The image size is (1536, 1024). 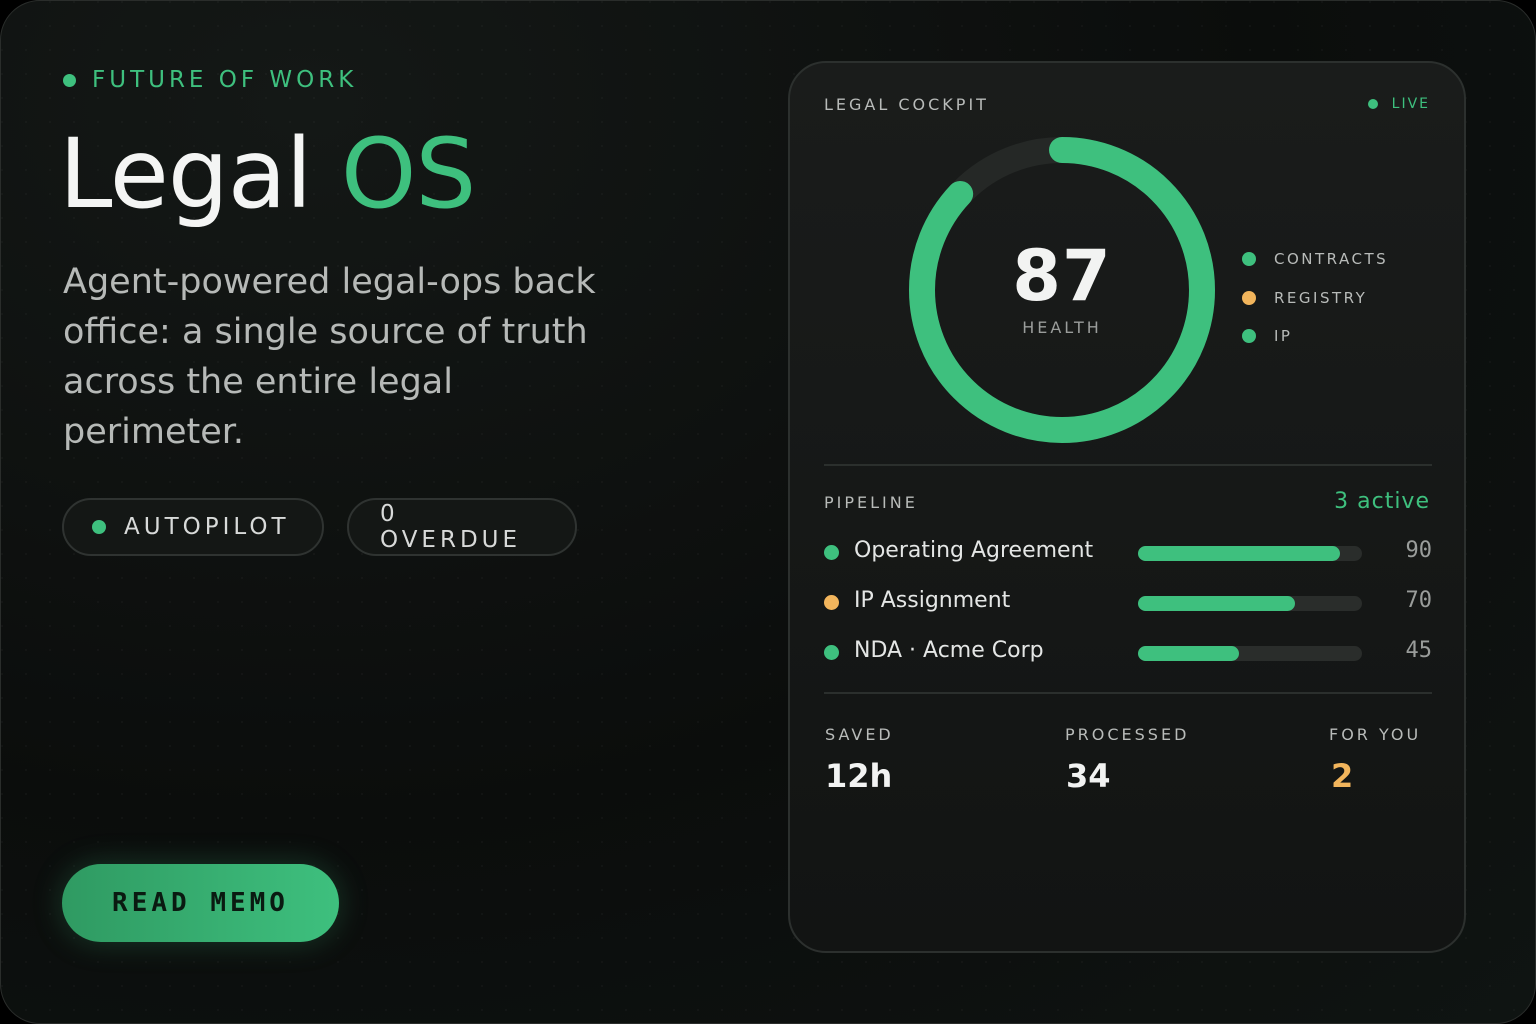 I want to click on cockpit-title: LEGAL COCKPIT, so click(x=906, y=104).